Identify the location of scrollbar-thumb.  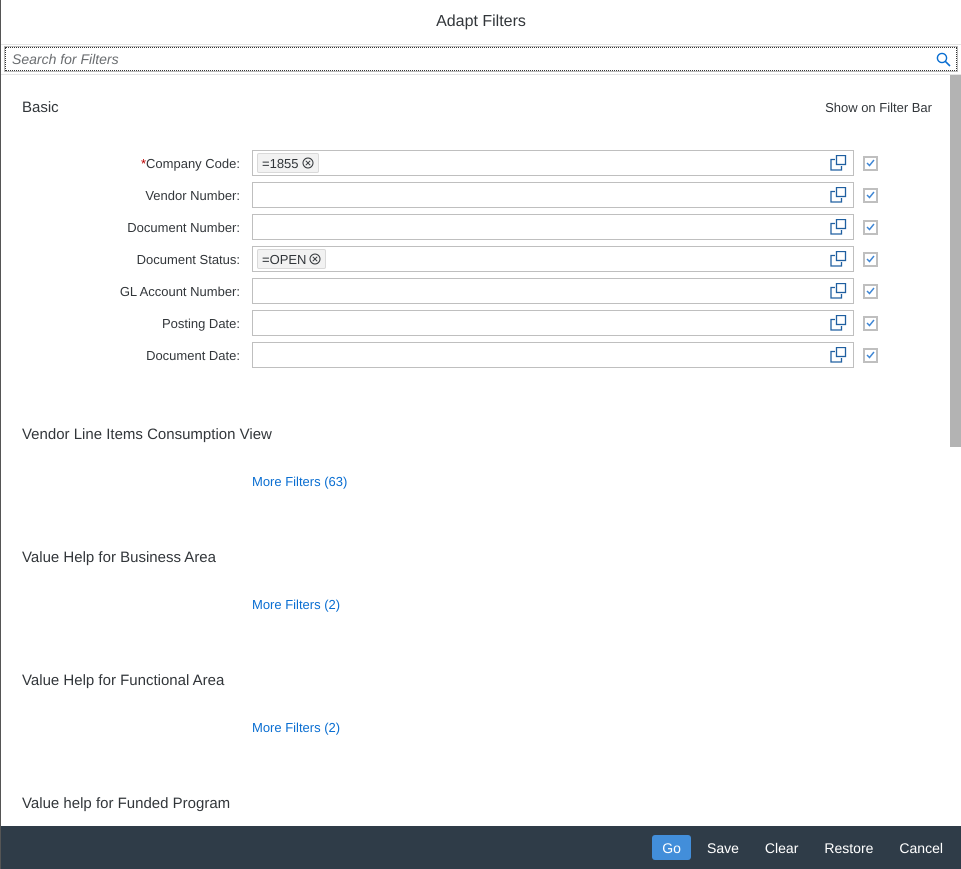
(955, 261).